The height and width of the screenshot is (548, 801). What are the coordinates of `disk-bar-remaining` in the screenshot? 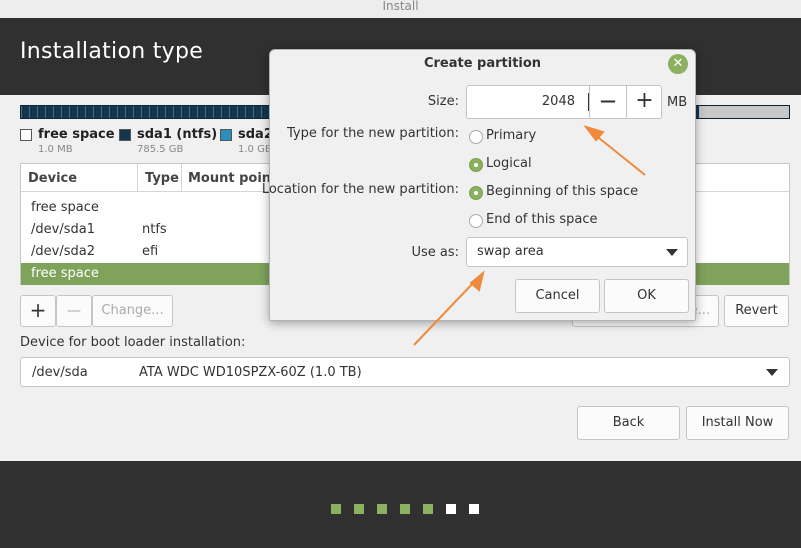 It's located at (744, 112).